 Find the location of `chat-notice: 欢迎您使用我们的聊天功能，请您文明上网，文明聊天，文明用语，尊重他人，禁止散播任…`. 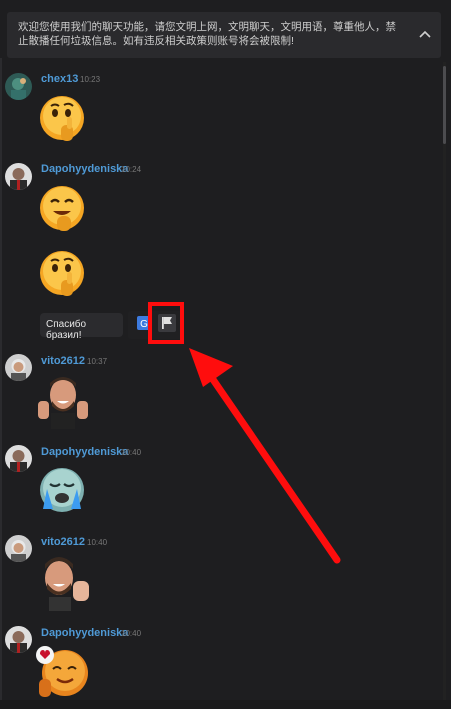

chat-notice: 欢迎您使用我们的聊天功能，请您文明上网，文明聊天，文明用语，尊重他人，禁止散播任… is located at coordinates (224, 35).